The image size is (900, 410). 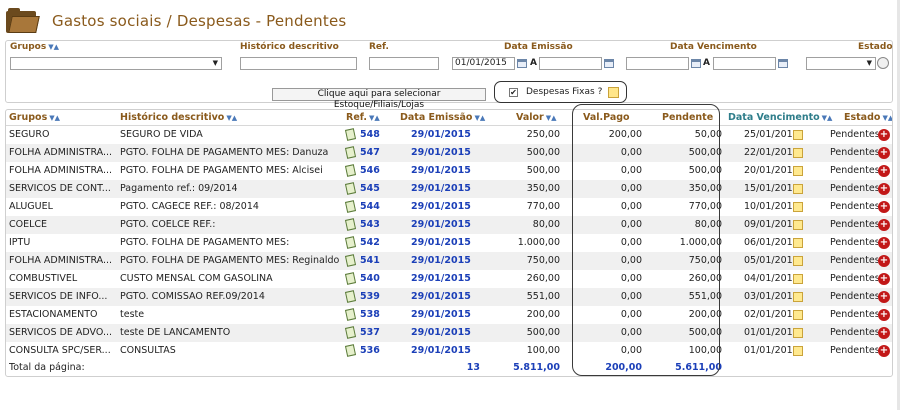 What do you see at coordinates (614, 92) in the screenshot?
I see `star-icon` at bounding box center [614, 92].